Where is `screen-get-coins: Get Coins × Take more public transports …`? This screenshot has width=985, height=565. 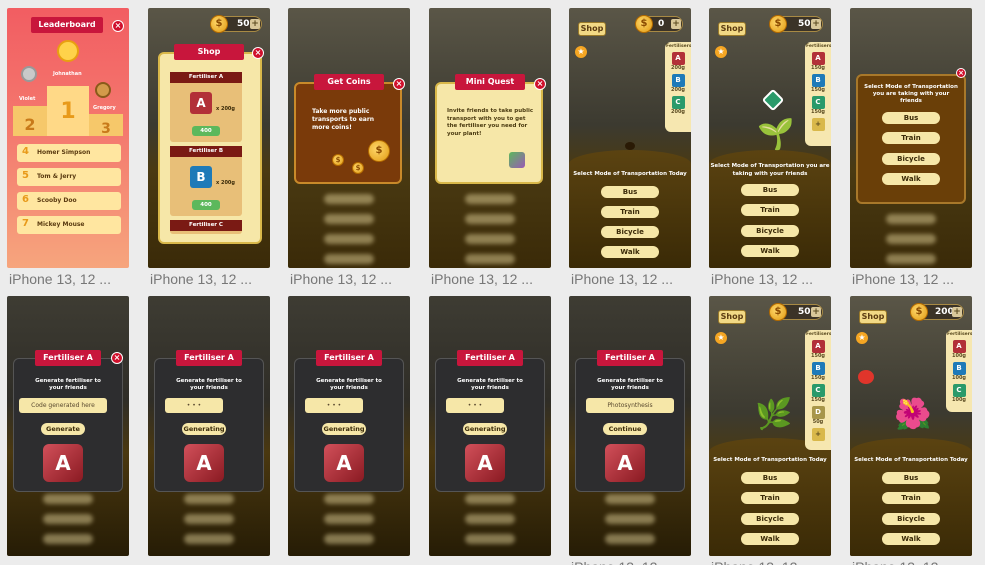
screen-get-coins: Get Coins × Take more public transports … is located at coordinates (349, 147).